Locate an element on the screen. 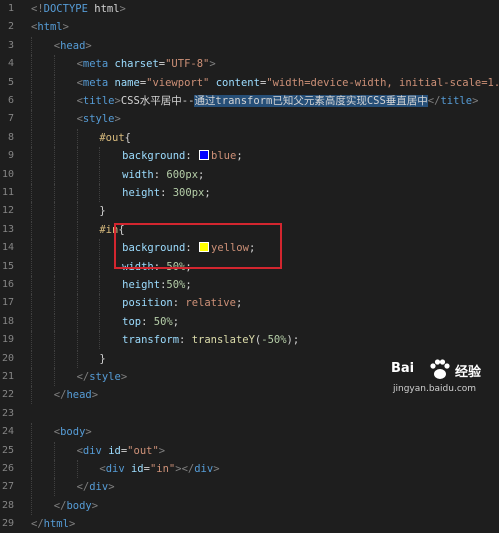 This screenshot has width=499, height=533. line-number: 7 is located at coordinates (10, 119).